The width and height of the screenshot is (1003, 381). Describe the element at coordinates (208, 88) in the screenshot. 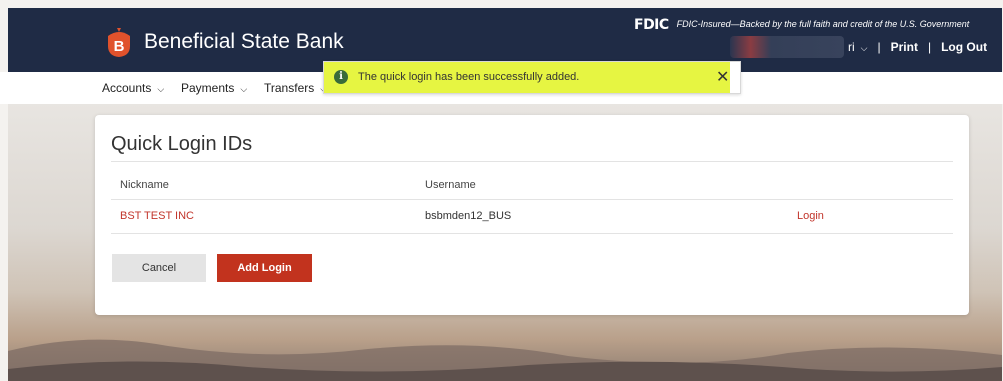

I see `nav-item-label: Payments` at that location.